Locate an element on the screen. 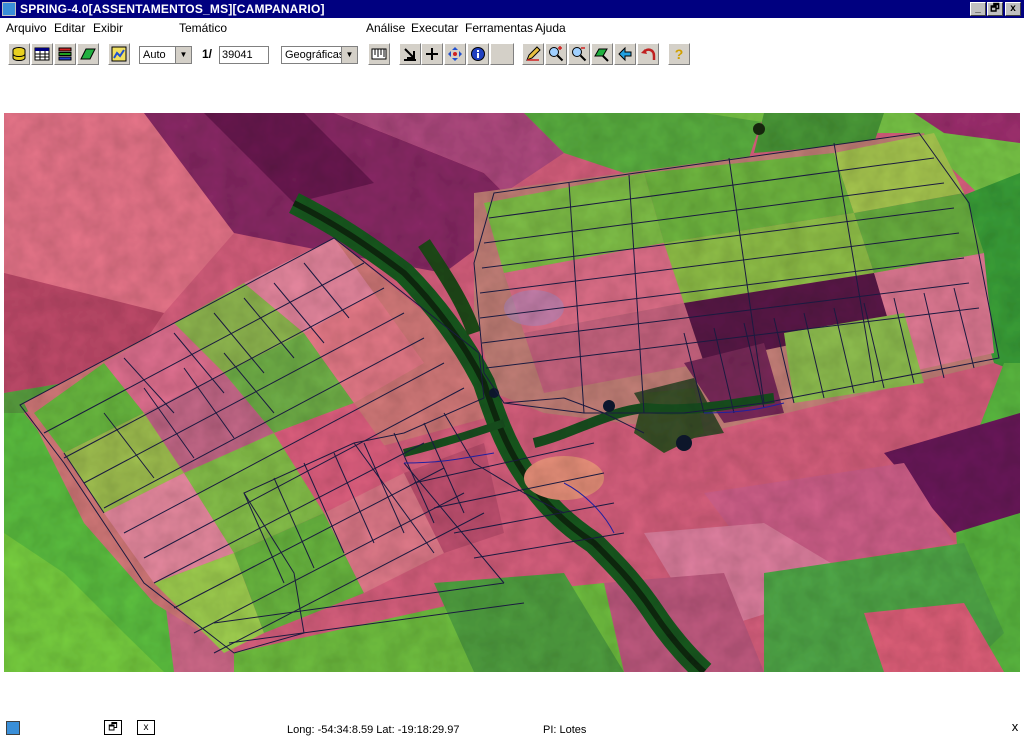 Image resolution: width=1024 pixels, height=741 pixels. scale-input is located at coordinates (244, 55).